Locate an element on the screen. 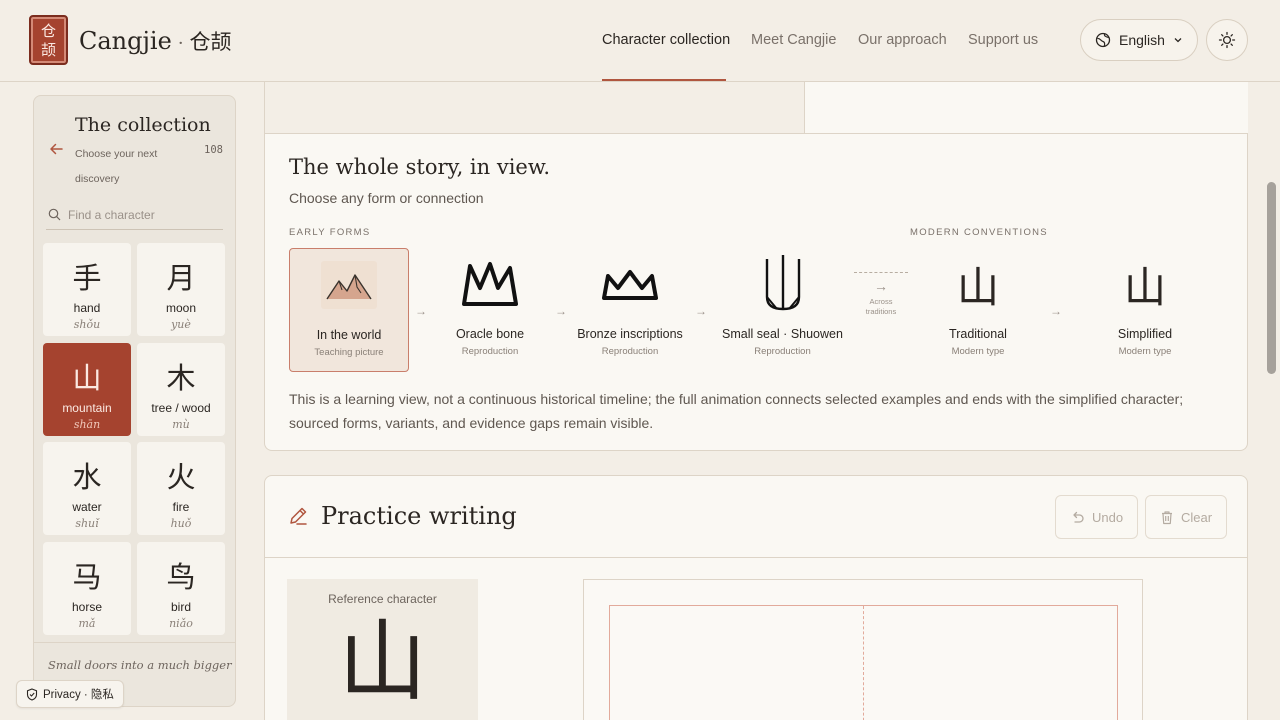  card-meaning: fire is located at coordinates (181, 507).